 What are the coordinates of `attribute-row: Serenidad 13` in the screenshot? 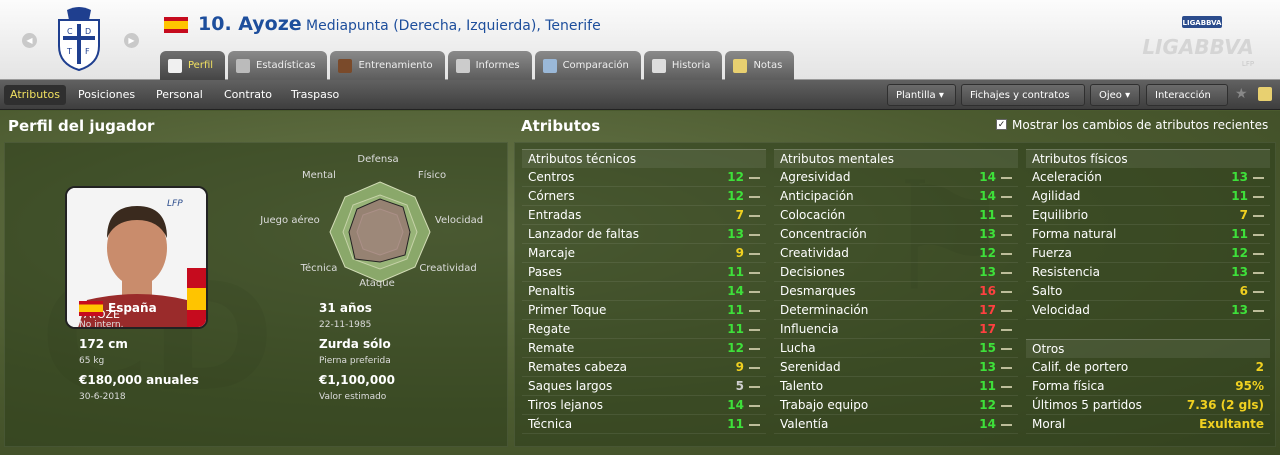 It's located at (896, 367).